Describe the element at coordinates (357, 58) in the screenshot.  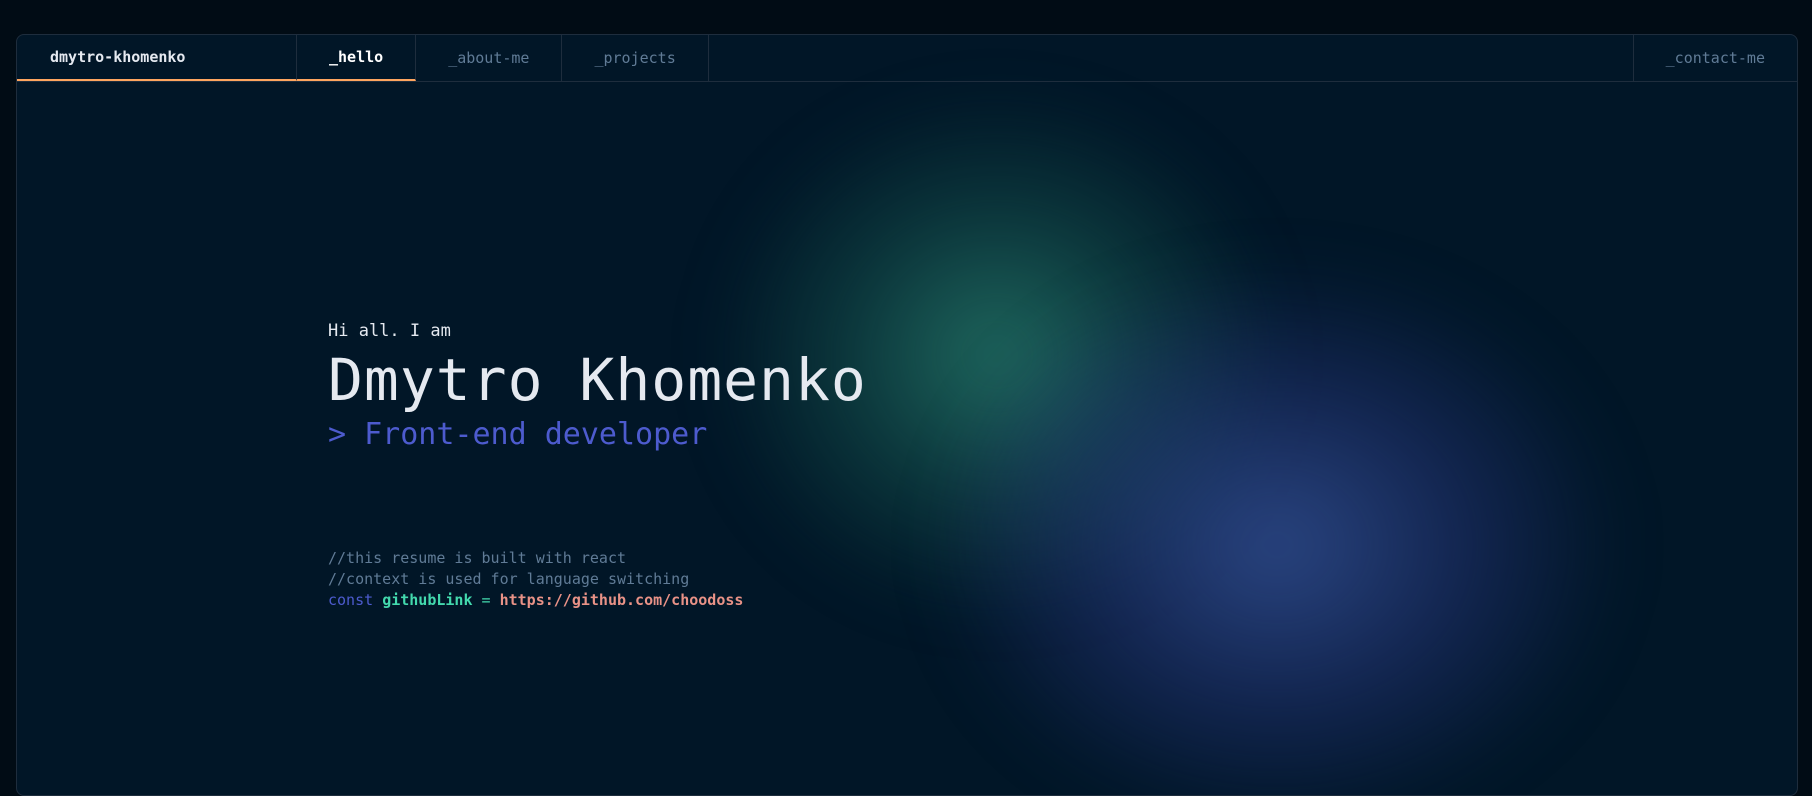
I see `tab-hello: _hello` at that location.